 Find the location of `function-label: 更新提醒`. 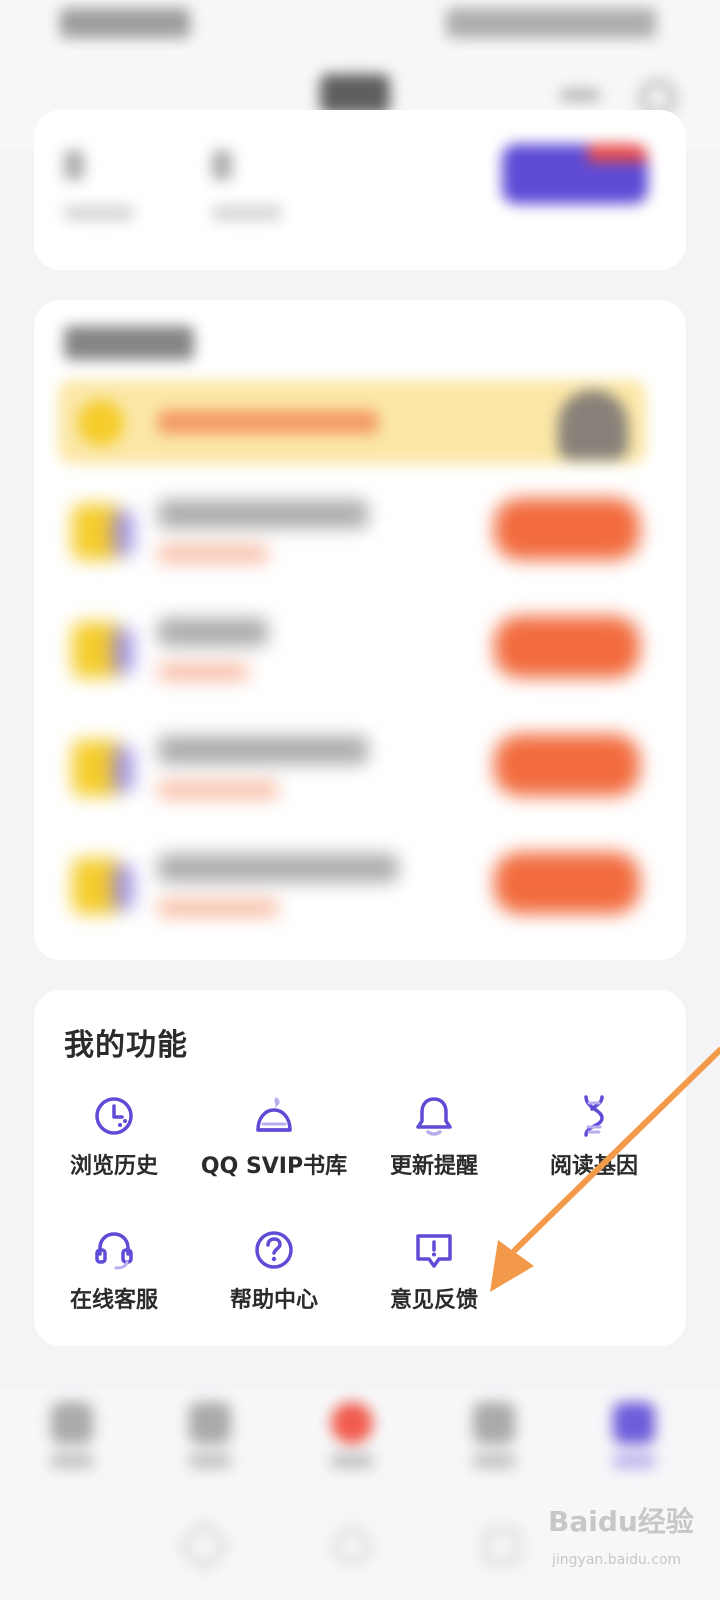

function-label: 更新提醒 is located at coordinates (433, 1166).